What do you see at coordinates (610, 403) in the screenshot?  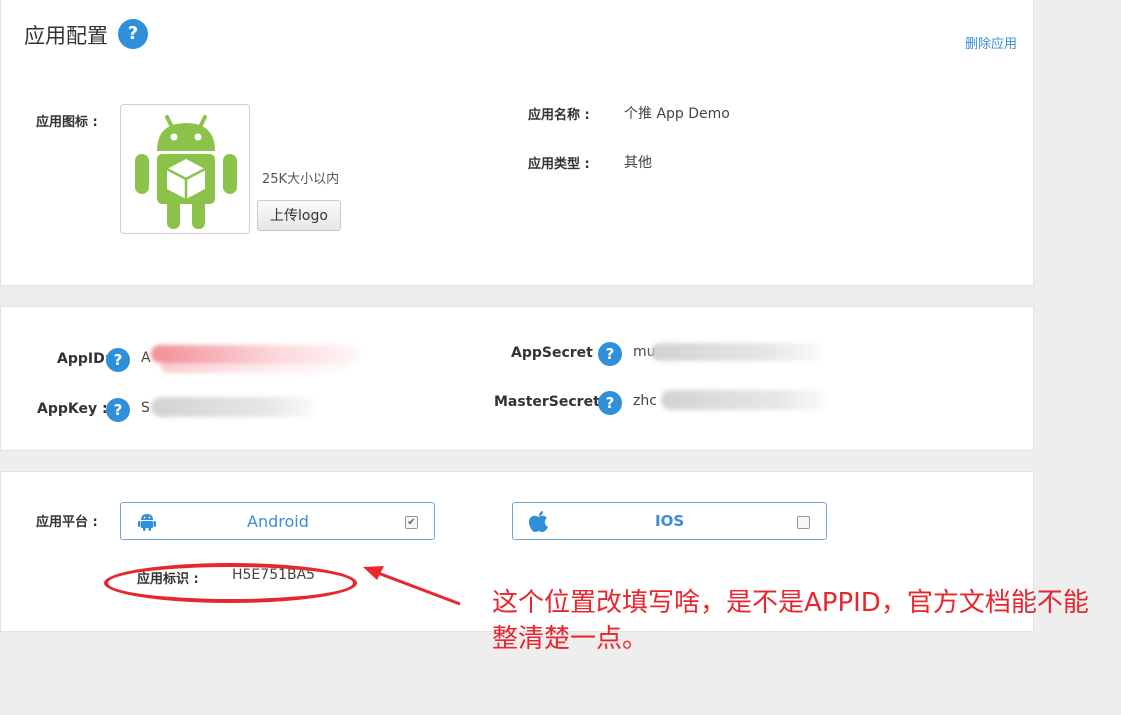 I see `mastersecret-help-icon: ?` at bounding box center [610, 403].